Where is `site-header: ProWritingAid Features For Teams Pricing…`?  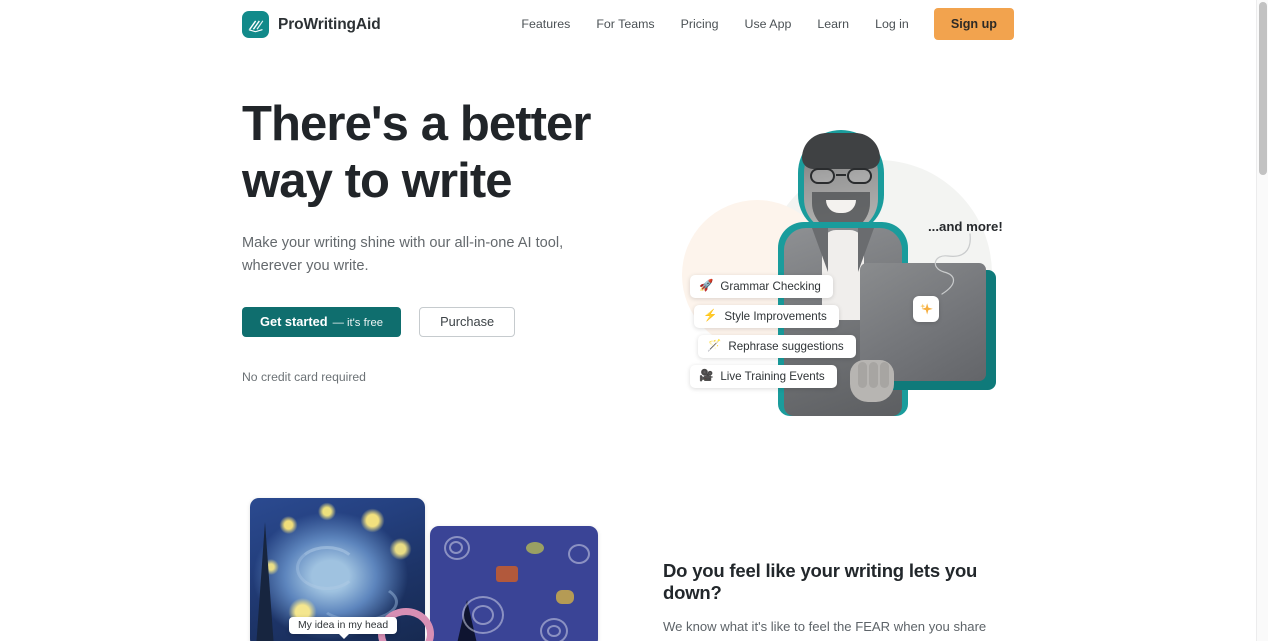
site-header: ProWritingAid Features For Teams Pricing… is located at coordinates (628, 24).